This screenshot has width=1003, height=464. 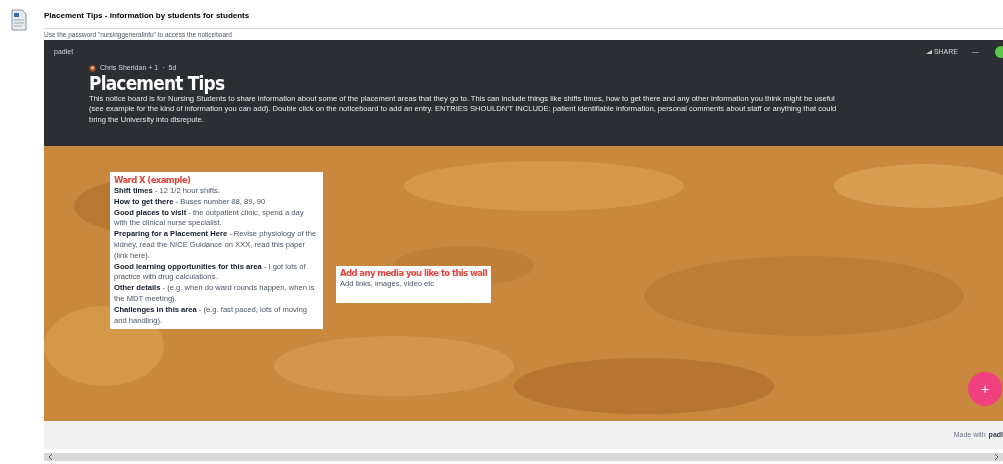 I want to click on page-title: Placement Tips - information by students for students, so click(x=523, y=19).